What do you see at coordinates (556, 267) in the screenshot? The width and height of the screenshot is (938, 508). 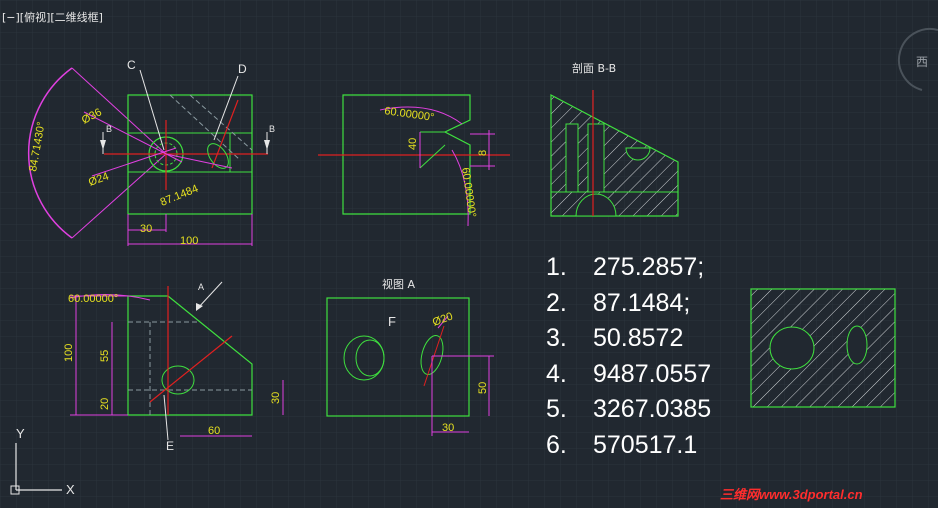 I see `answer-number: 1.` at bounding box center [556, 267].